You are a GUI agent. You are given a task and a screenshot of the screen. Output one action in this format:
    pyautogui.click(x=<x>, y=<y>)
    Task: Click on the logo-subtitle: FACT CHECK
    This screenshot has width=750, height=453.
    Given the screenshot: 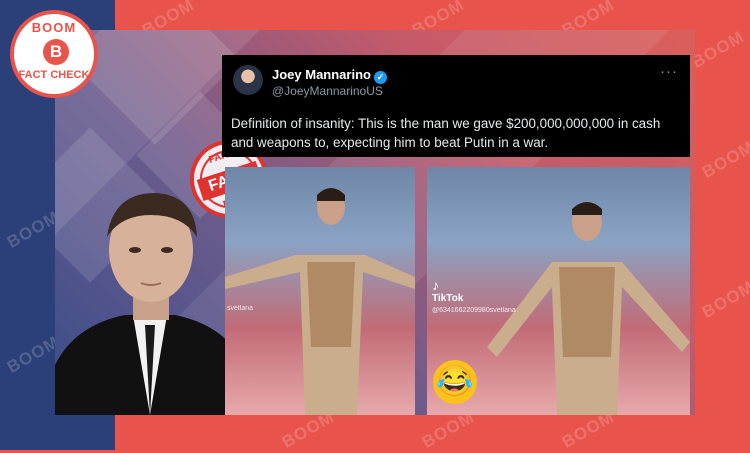 What is the action you would take?
    pyautogui.click(x=54, y=75)
    